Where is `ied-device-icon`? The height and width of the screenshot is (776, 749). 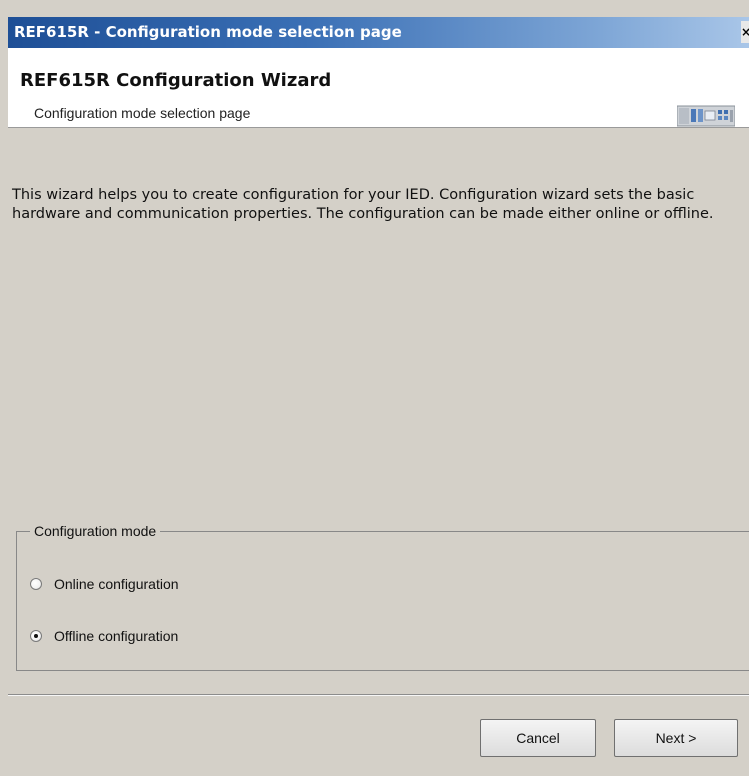 ied-device-icon is located at coordinates (706, 116).